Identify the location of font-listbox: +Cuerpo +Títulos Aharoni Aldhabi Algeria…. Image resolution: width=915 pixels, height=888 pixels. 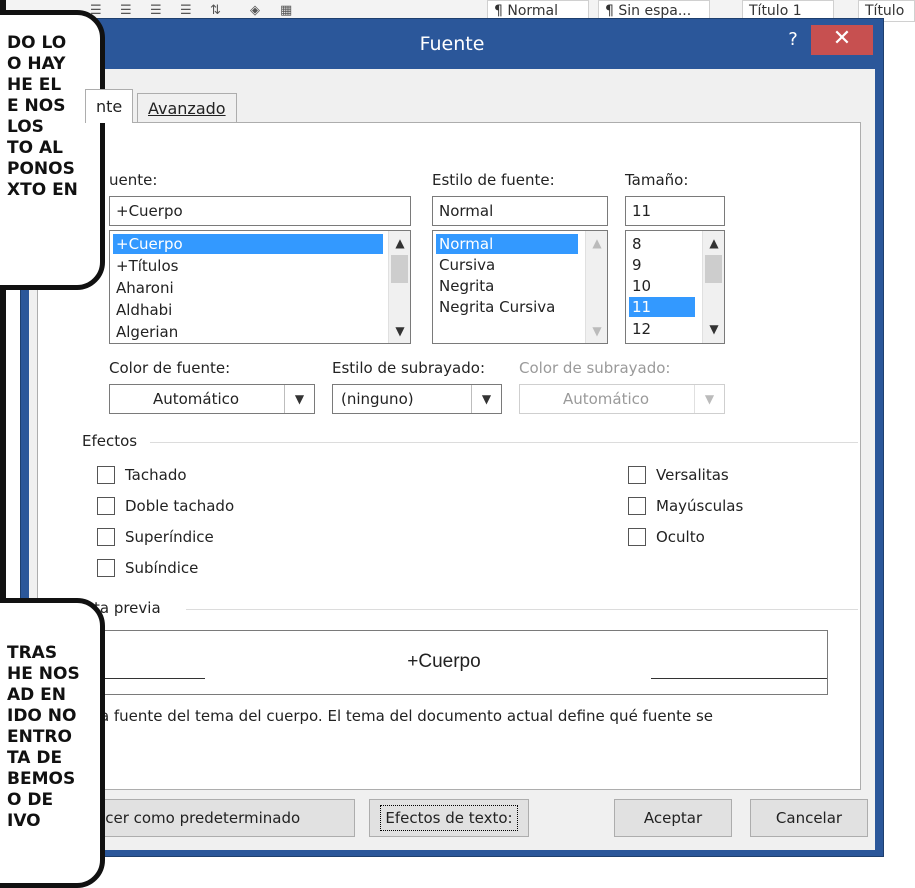
(260, 287).